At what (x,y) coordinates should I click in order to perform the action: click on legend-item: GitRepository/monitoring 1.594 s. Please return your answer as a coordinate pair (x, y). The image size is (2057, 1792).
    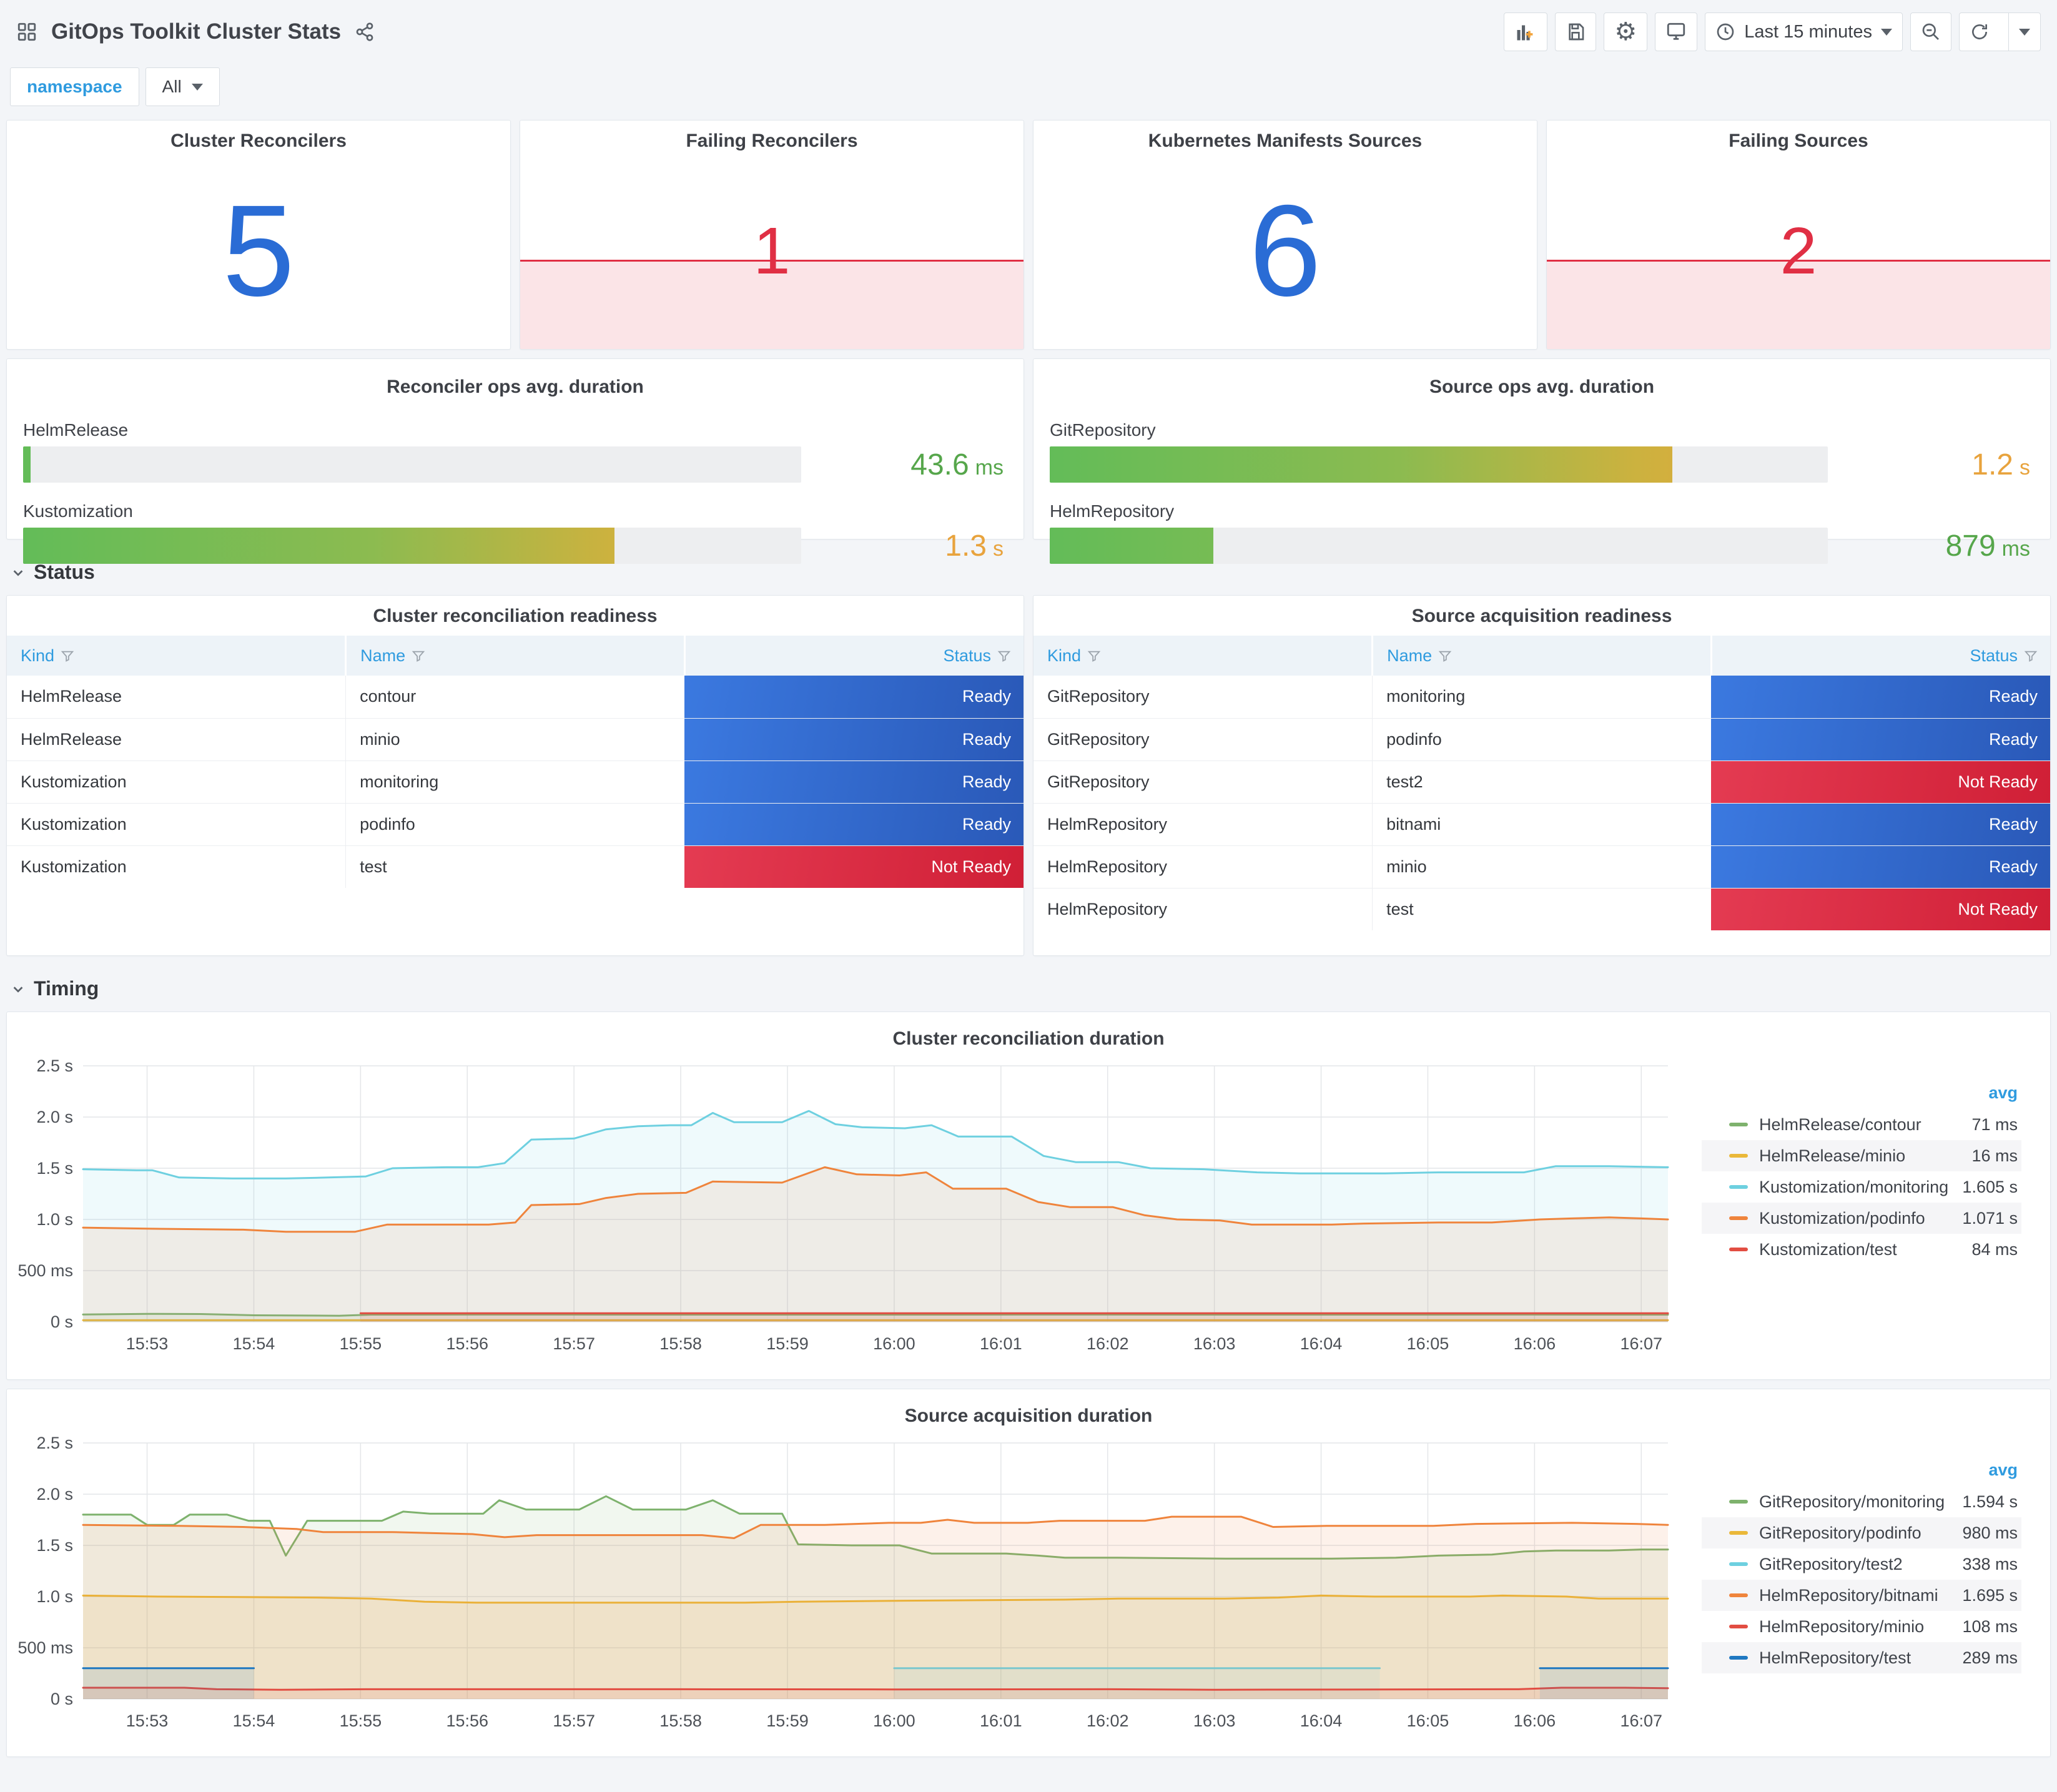
    Looking at the image, I should click on (1862, 1501).